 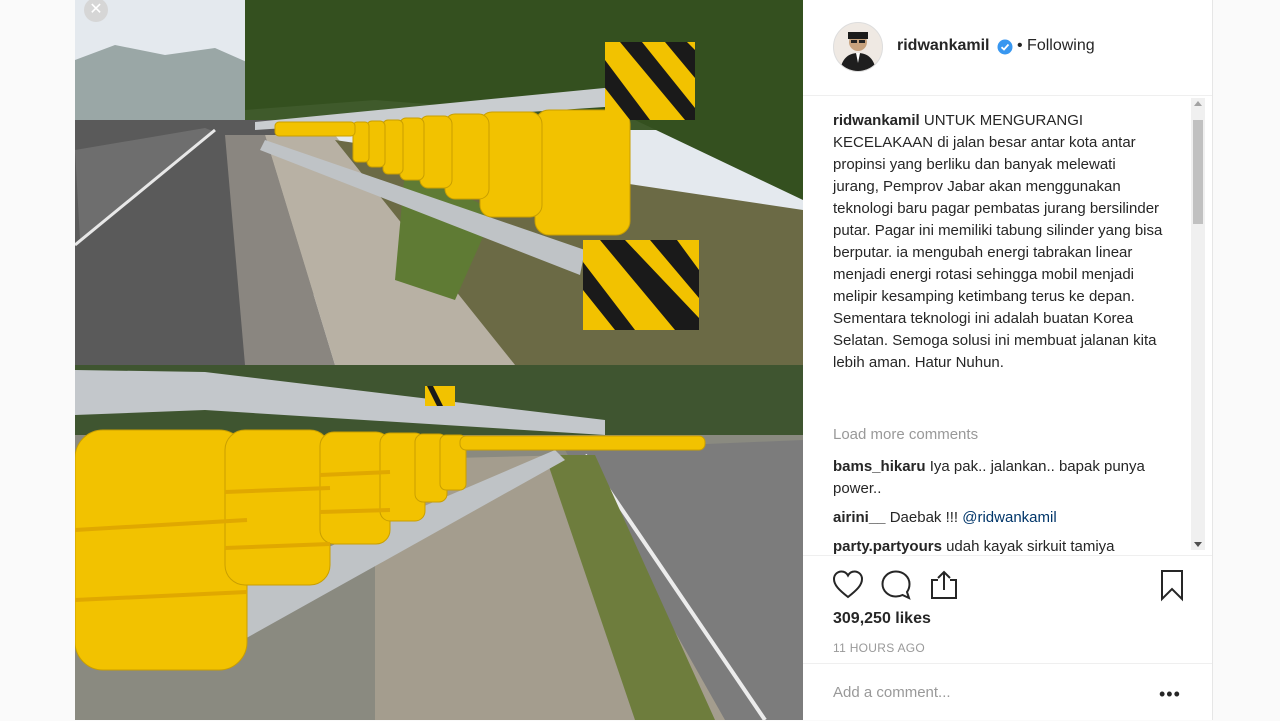 I want to click on post-author-username: ridwankamil, so click(x=943, y=46).